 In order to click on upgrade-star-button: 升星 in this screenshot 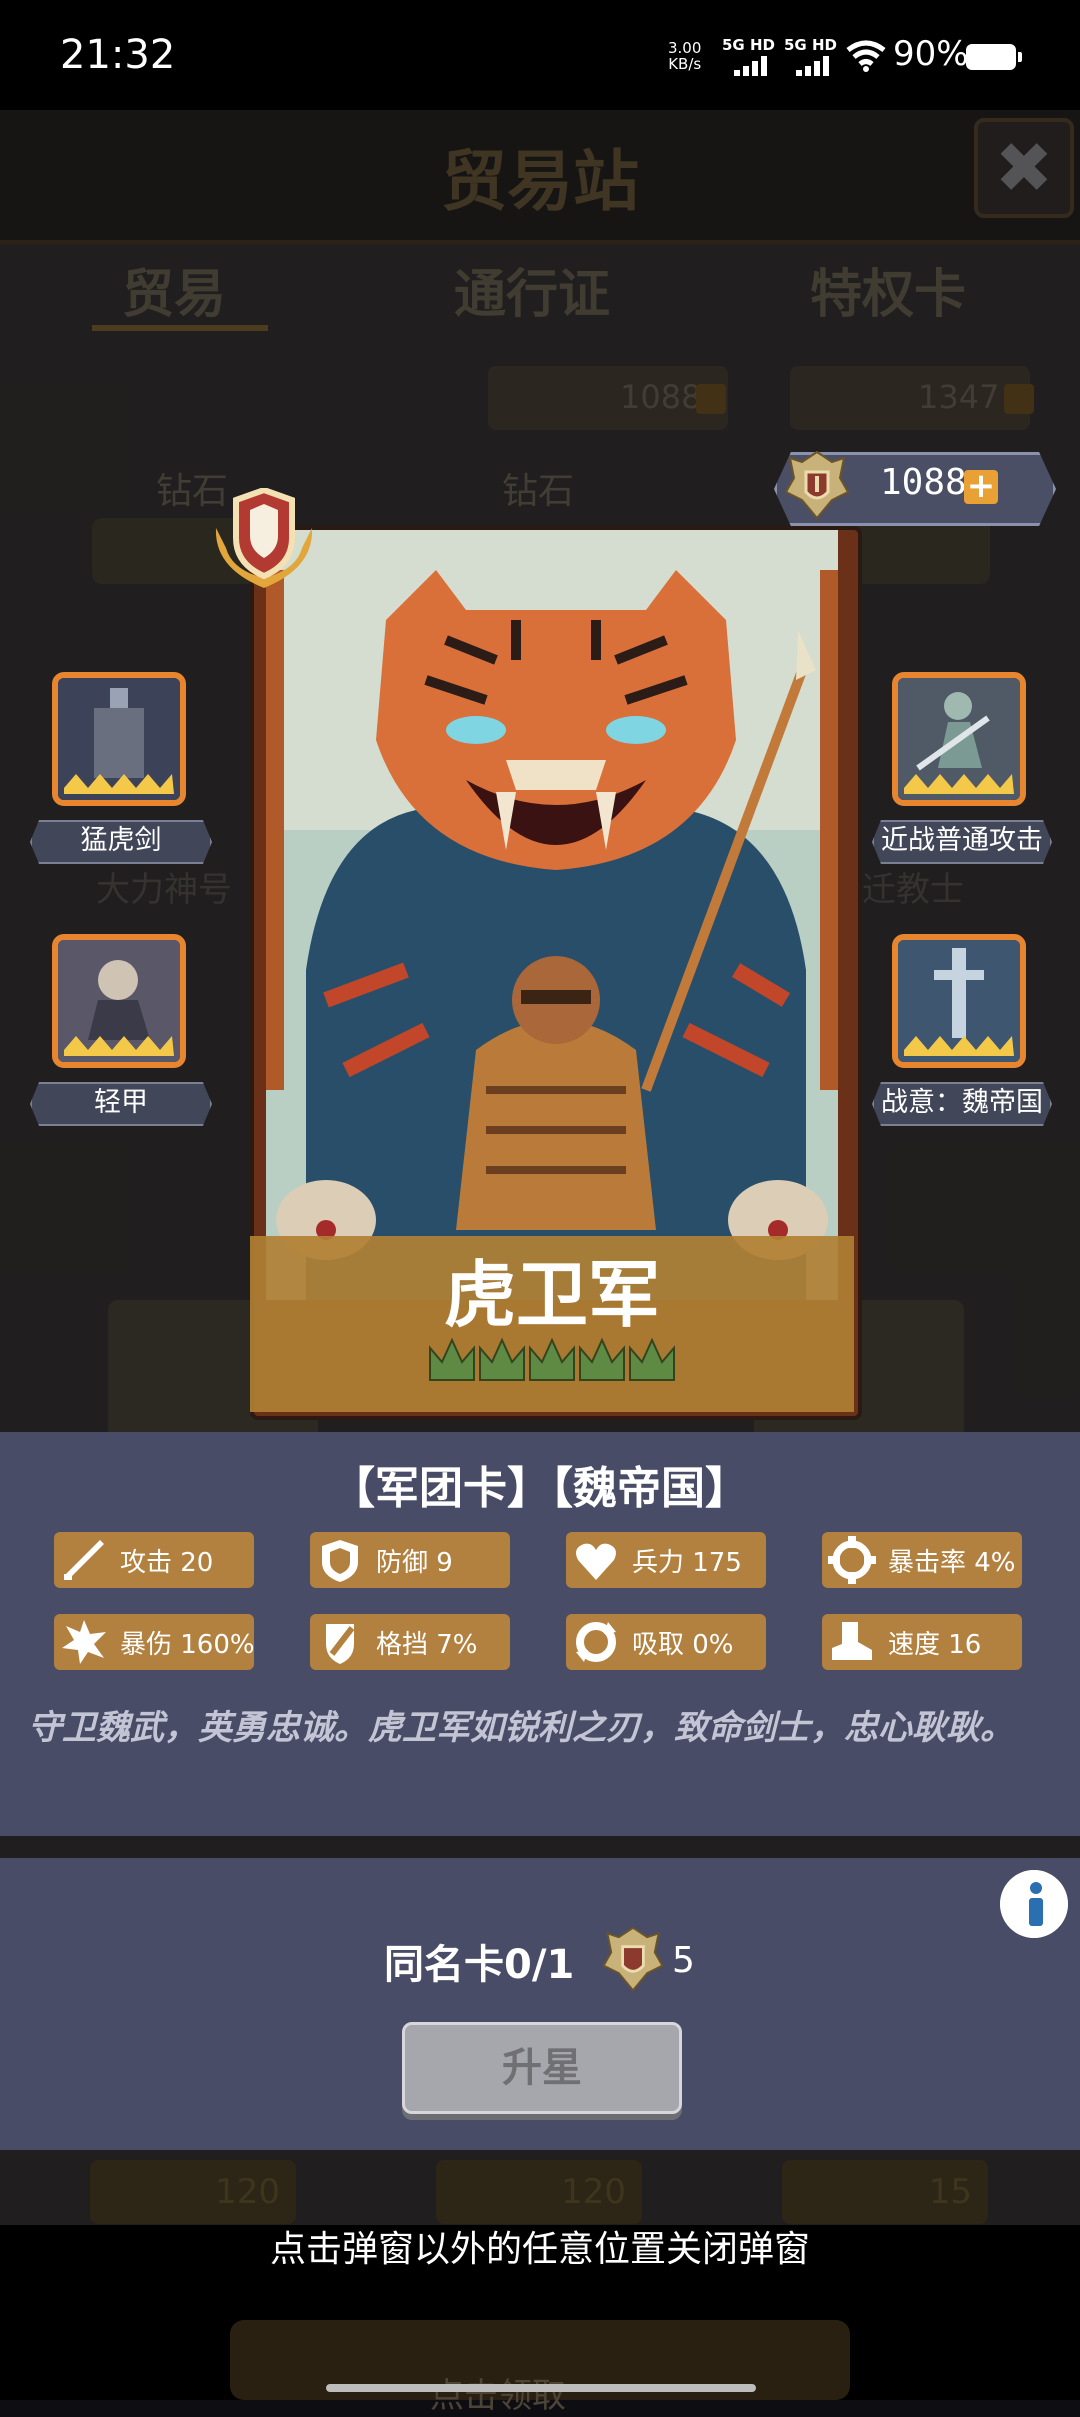, I will do `click(542, 2068)`.